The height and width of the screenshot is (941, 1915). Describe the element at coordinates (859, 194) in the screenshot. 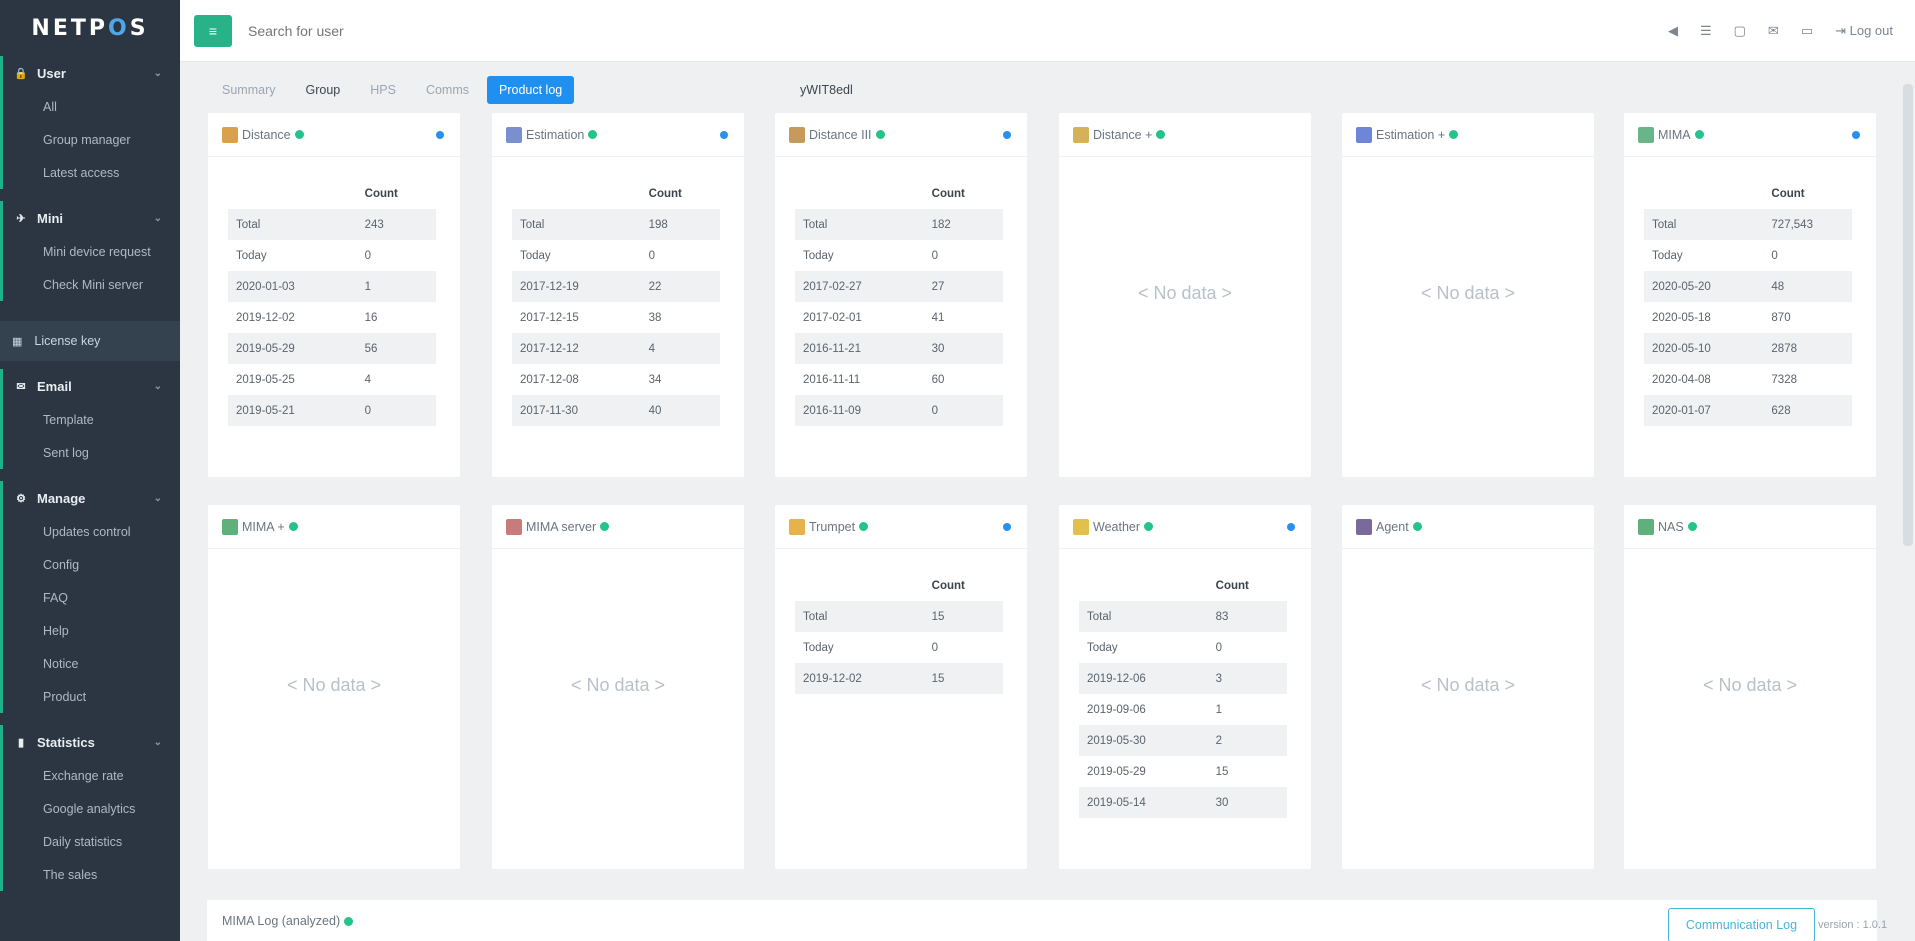

I see `column-header-date` at that location.